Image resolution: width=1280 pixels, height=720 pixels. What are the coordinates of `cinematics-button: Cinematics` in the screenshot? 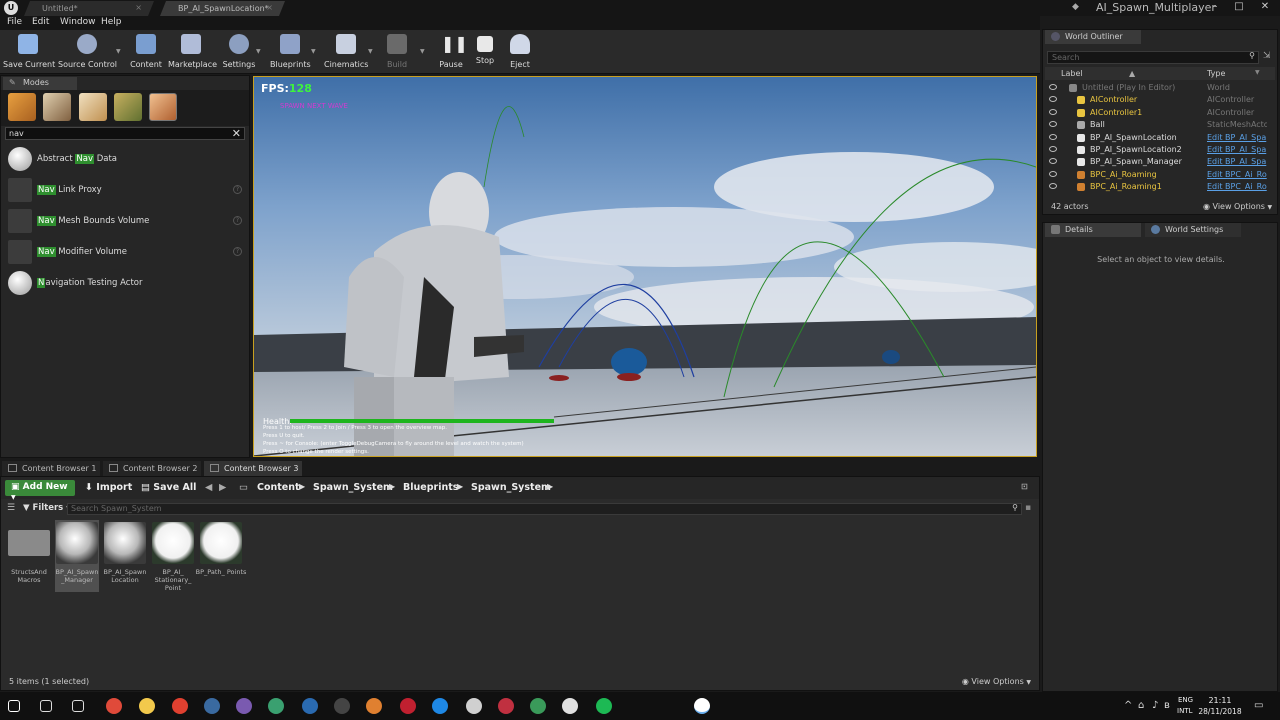 It's located at (346, 52).